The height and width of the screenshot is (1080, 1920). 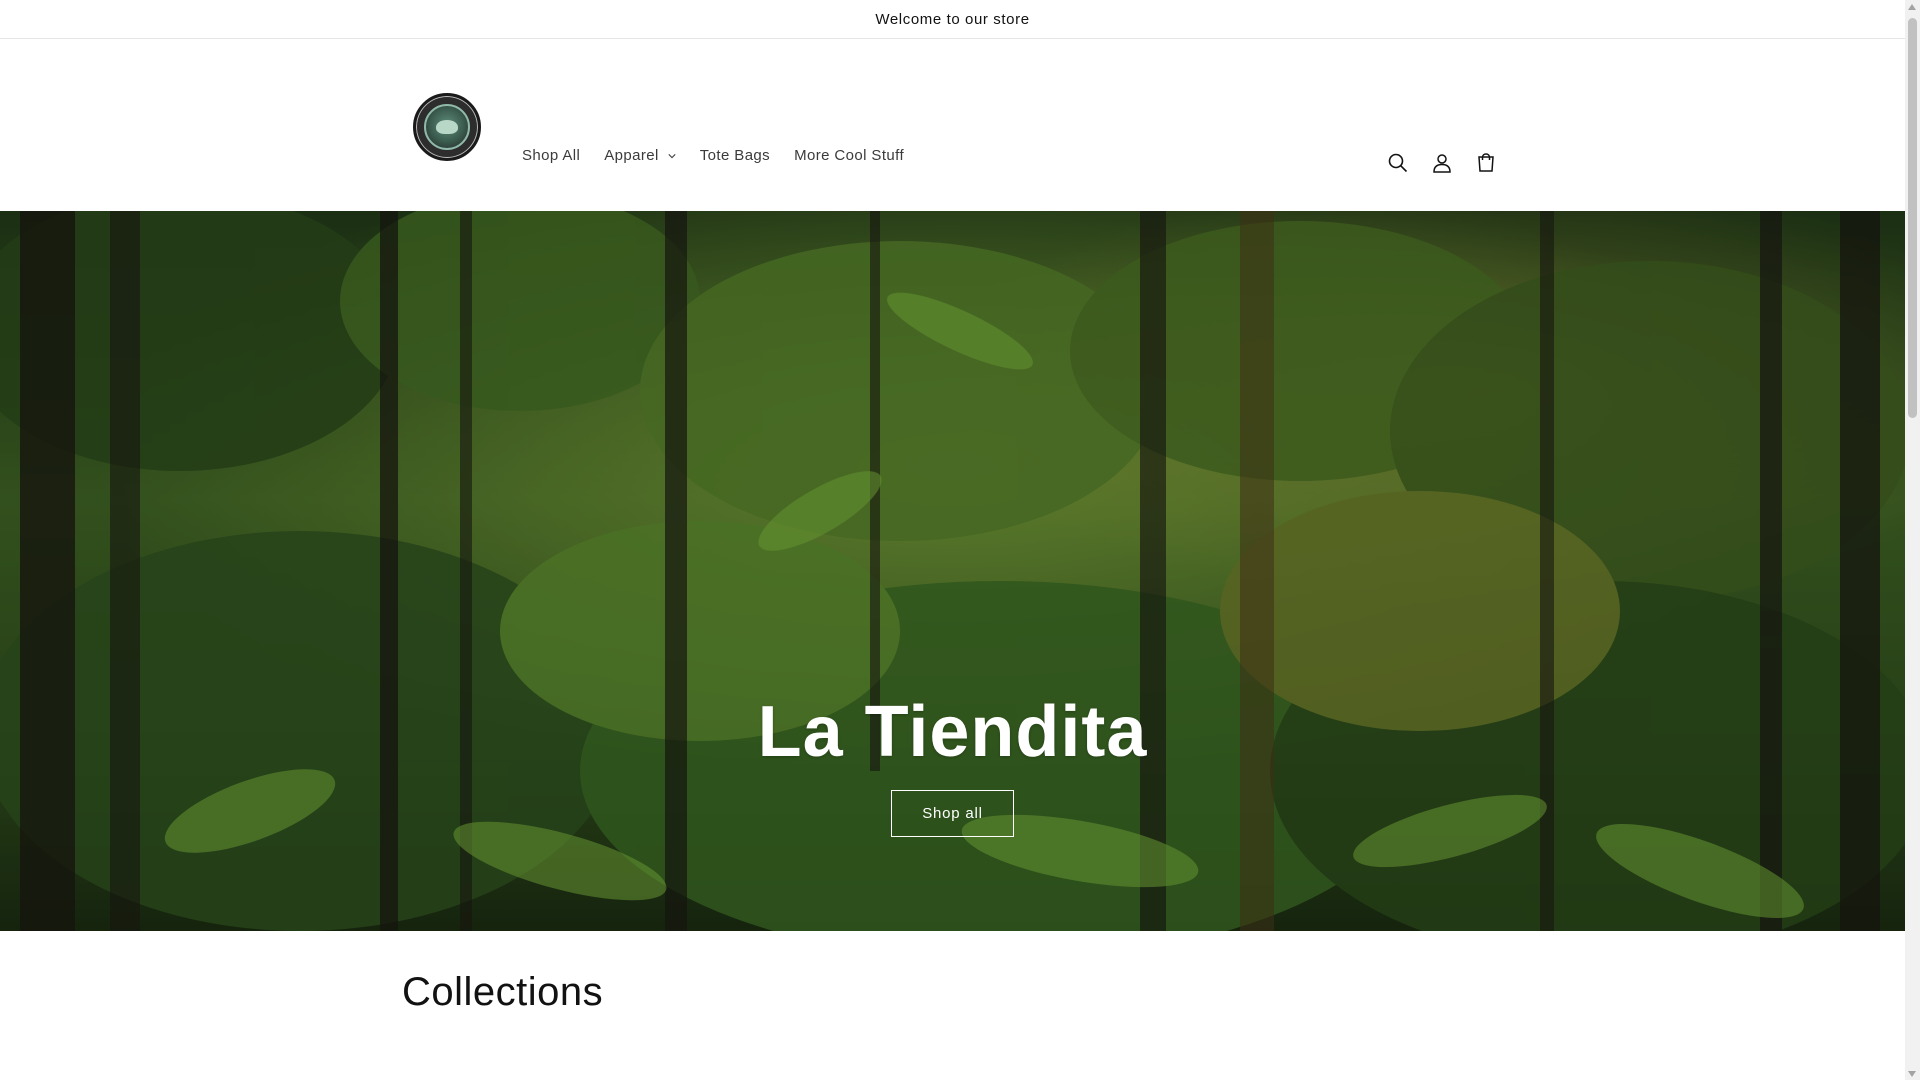 I want to click on scroll-down-arrow-icon, so click(x=1912, y=1074).